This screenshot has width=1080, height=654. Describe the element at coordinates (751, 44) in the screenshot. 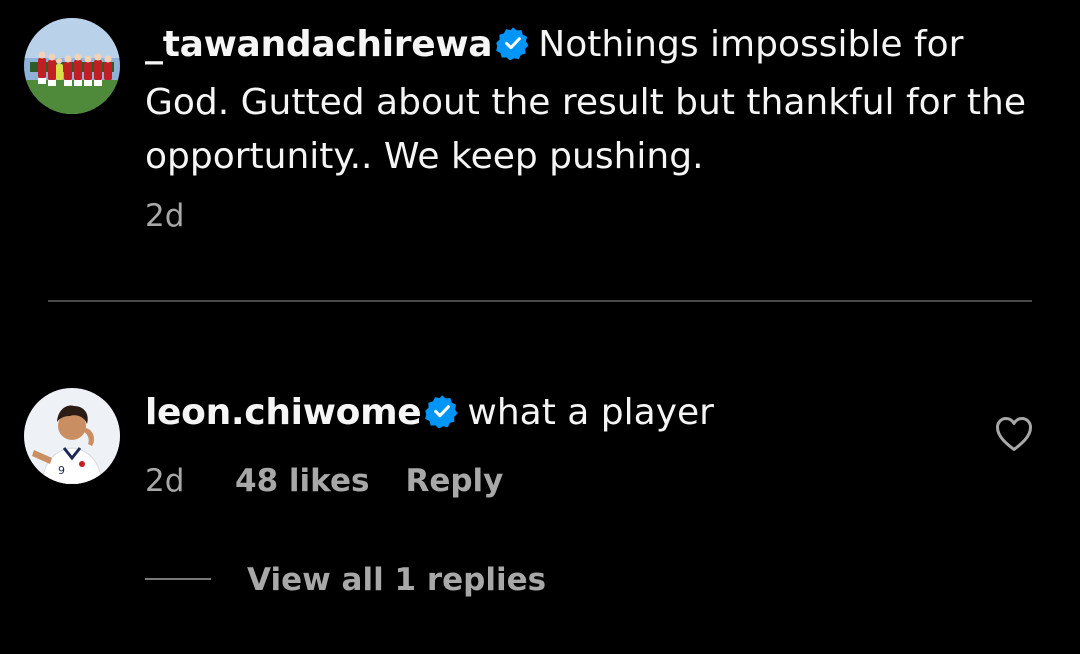

I see `post-text-line-1: Nothings impossible for` at that location.